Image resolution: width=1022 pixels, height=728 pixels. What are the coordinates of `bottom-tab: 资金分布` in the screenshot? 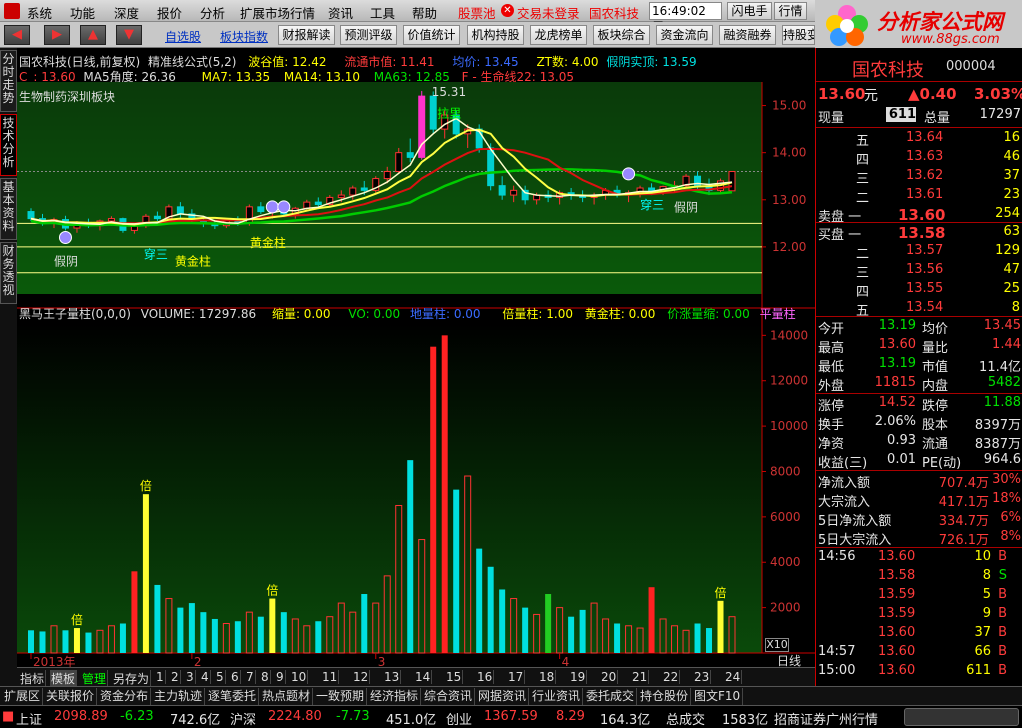 It's located at (125, 696).